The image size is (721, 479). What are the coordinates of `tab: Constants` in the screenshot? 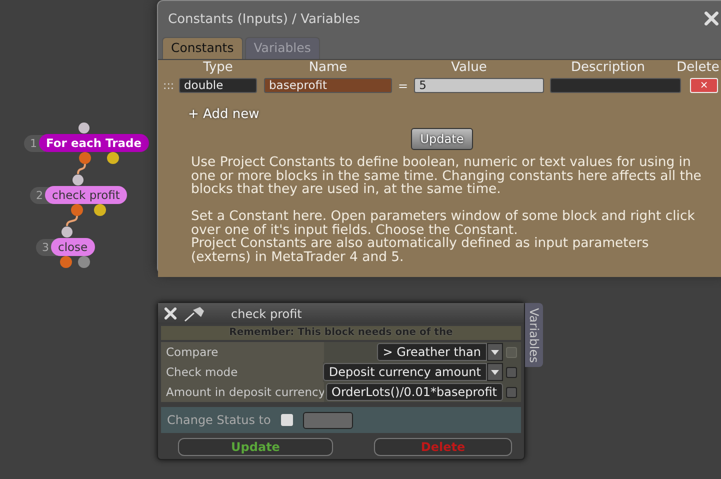 It's located at (202, 48).